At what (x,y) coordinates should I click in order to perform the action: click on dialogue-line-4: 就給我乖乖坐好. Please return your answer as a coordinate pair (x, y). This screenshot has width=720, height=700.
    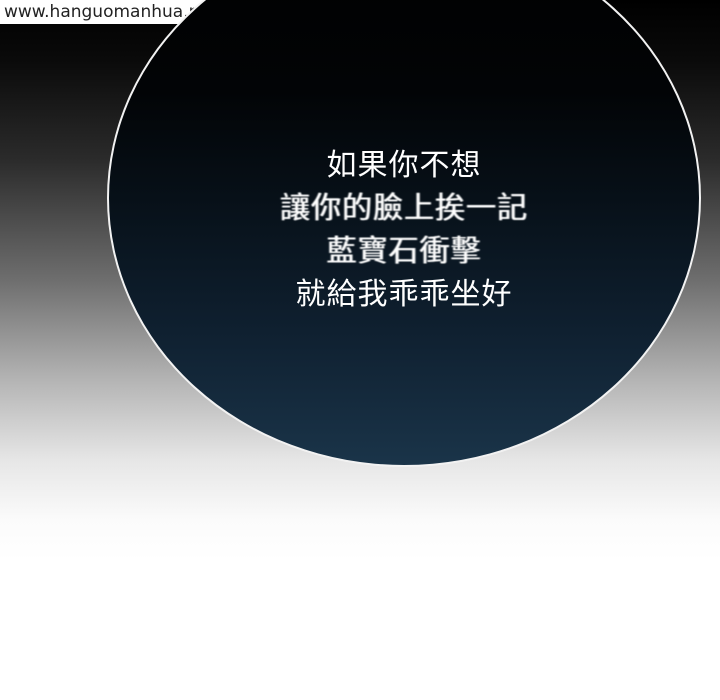
    Looking at the image, I should click on (404, 294).